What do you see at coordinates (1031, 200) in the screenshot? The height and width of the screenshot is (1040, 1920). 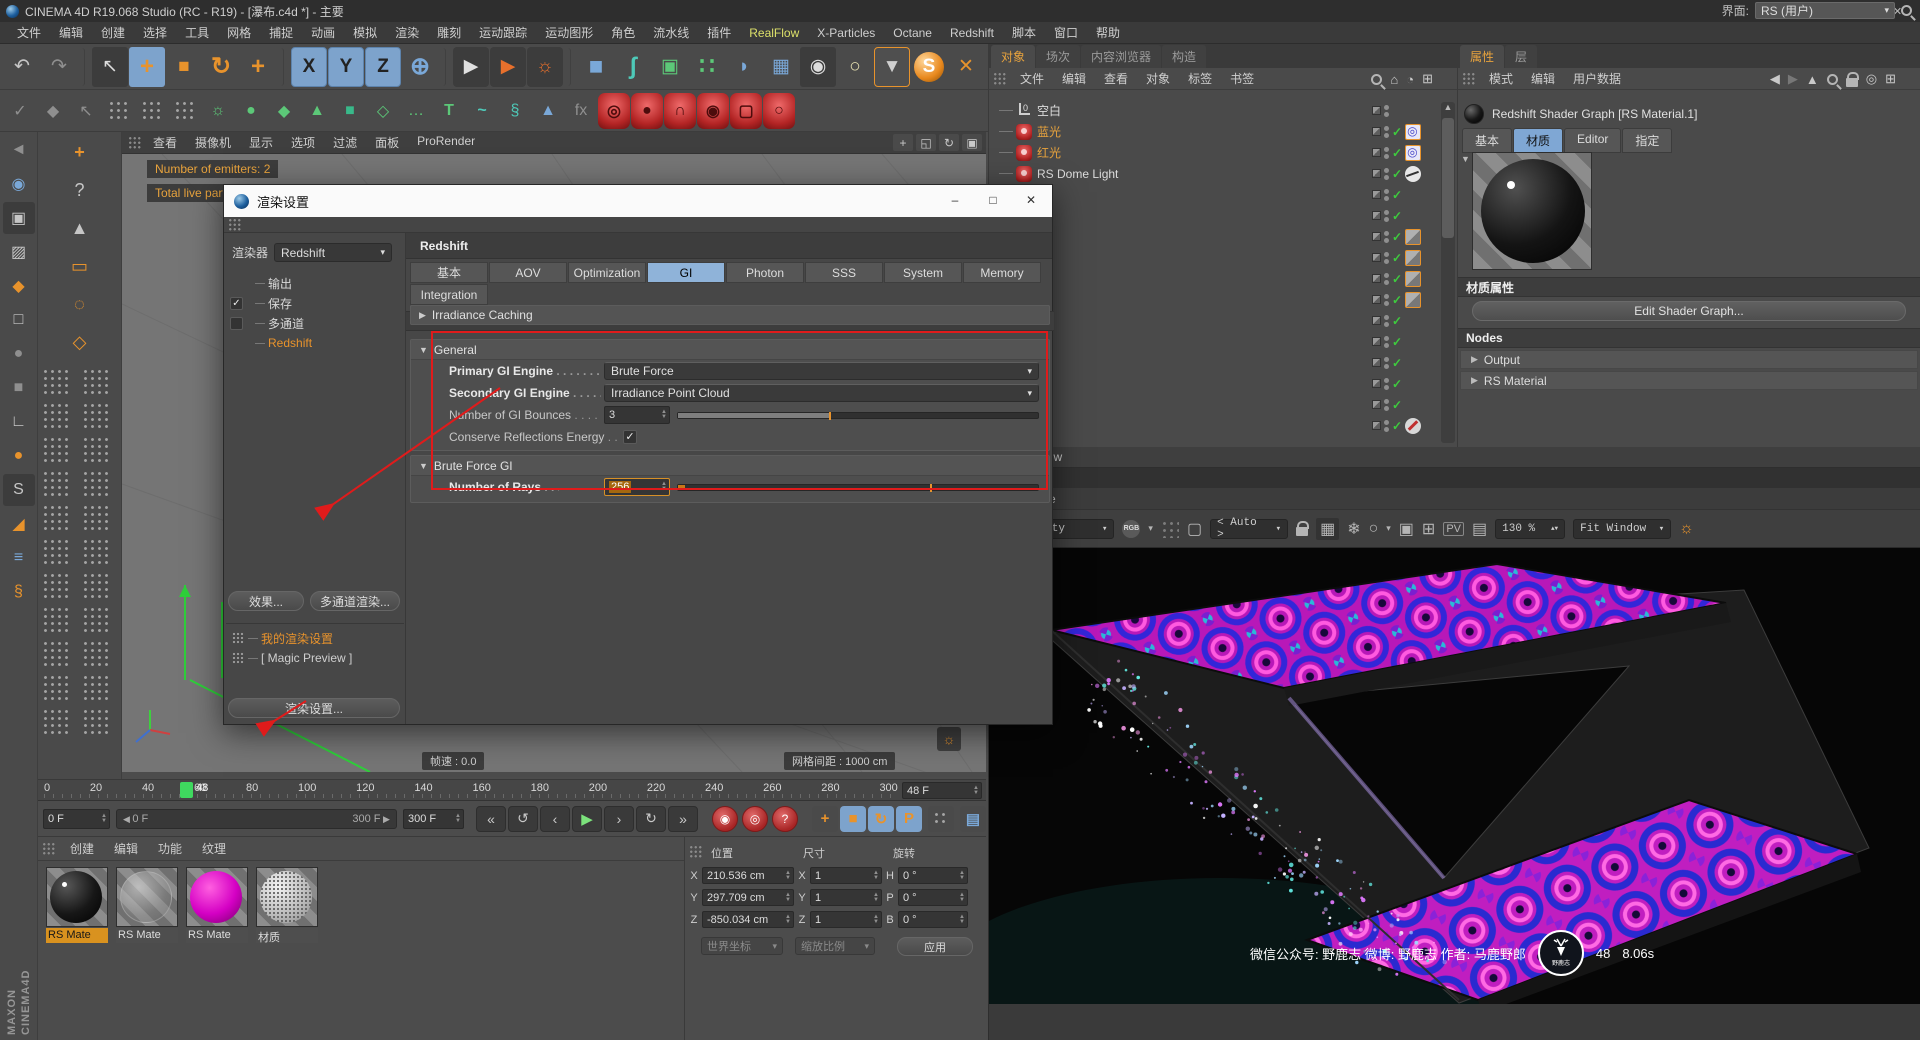 I see `dialog-close-button: ✕` at bounding box center [1031, 200].